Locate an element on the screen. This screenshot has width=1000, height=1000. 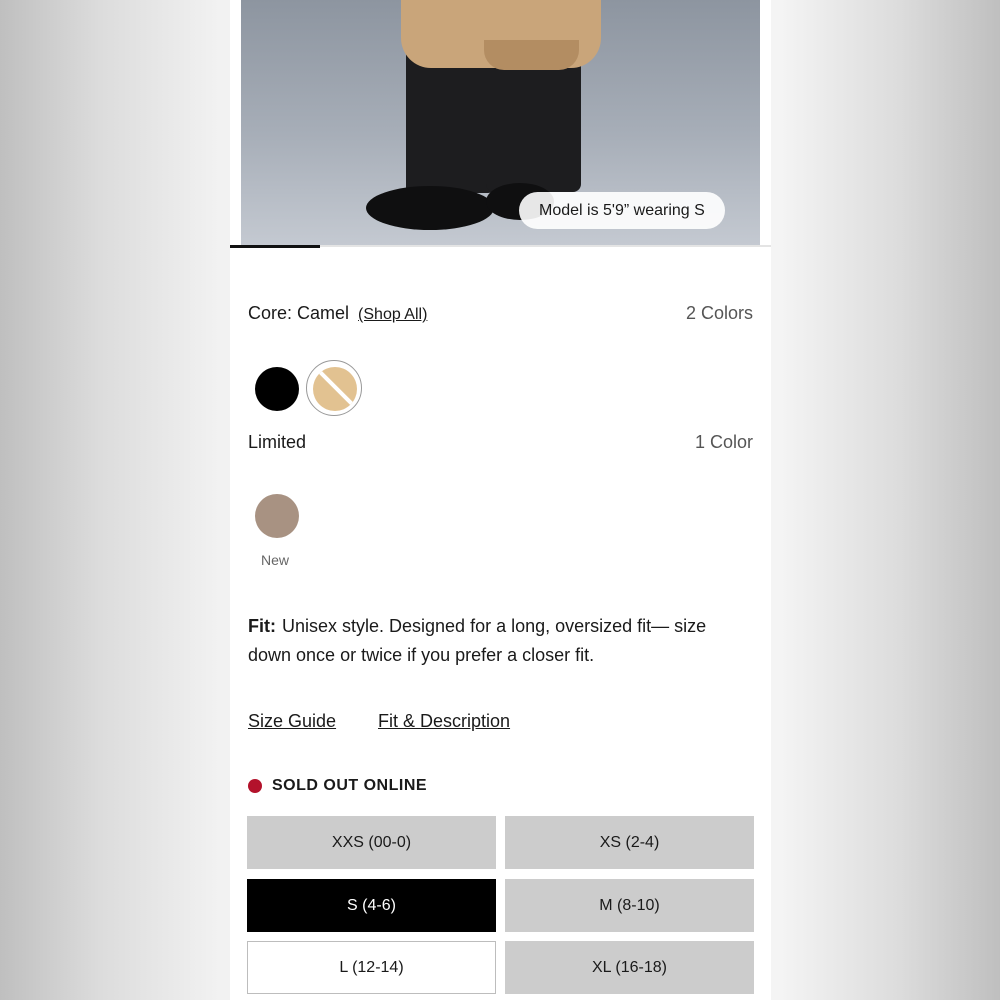
availability-status: SOLD OUT ONLINE is located at coordinates (337, 786).